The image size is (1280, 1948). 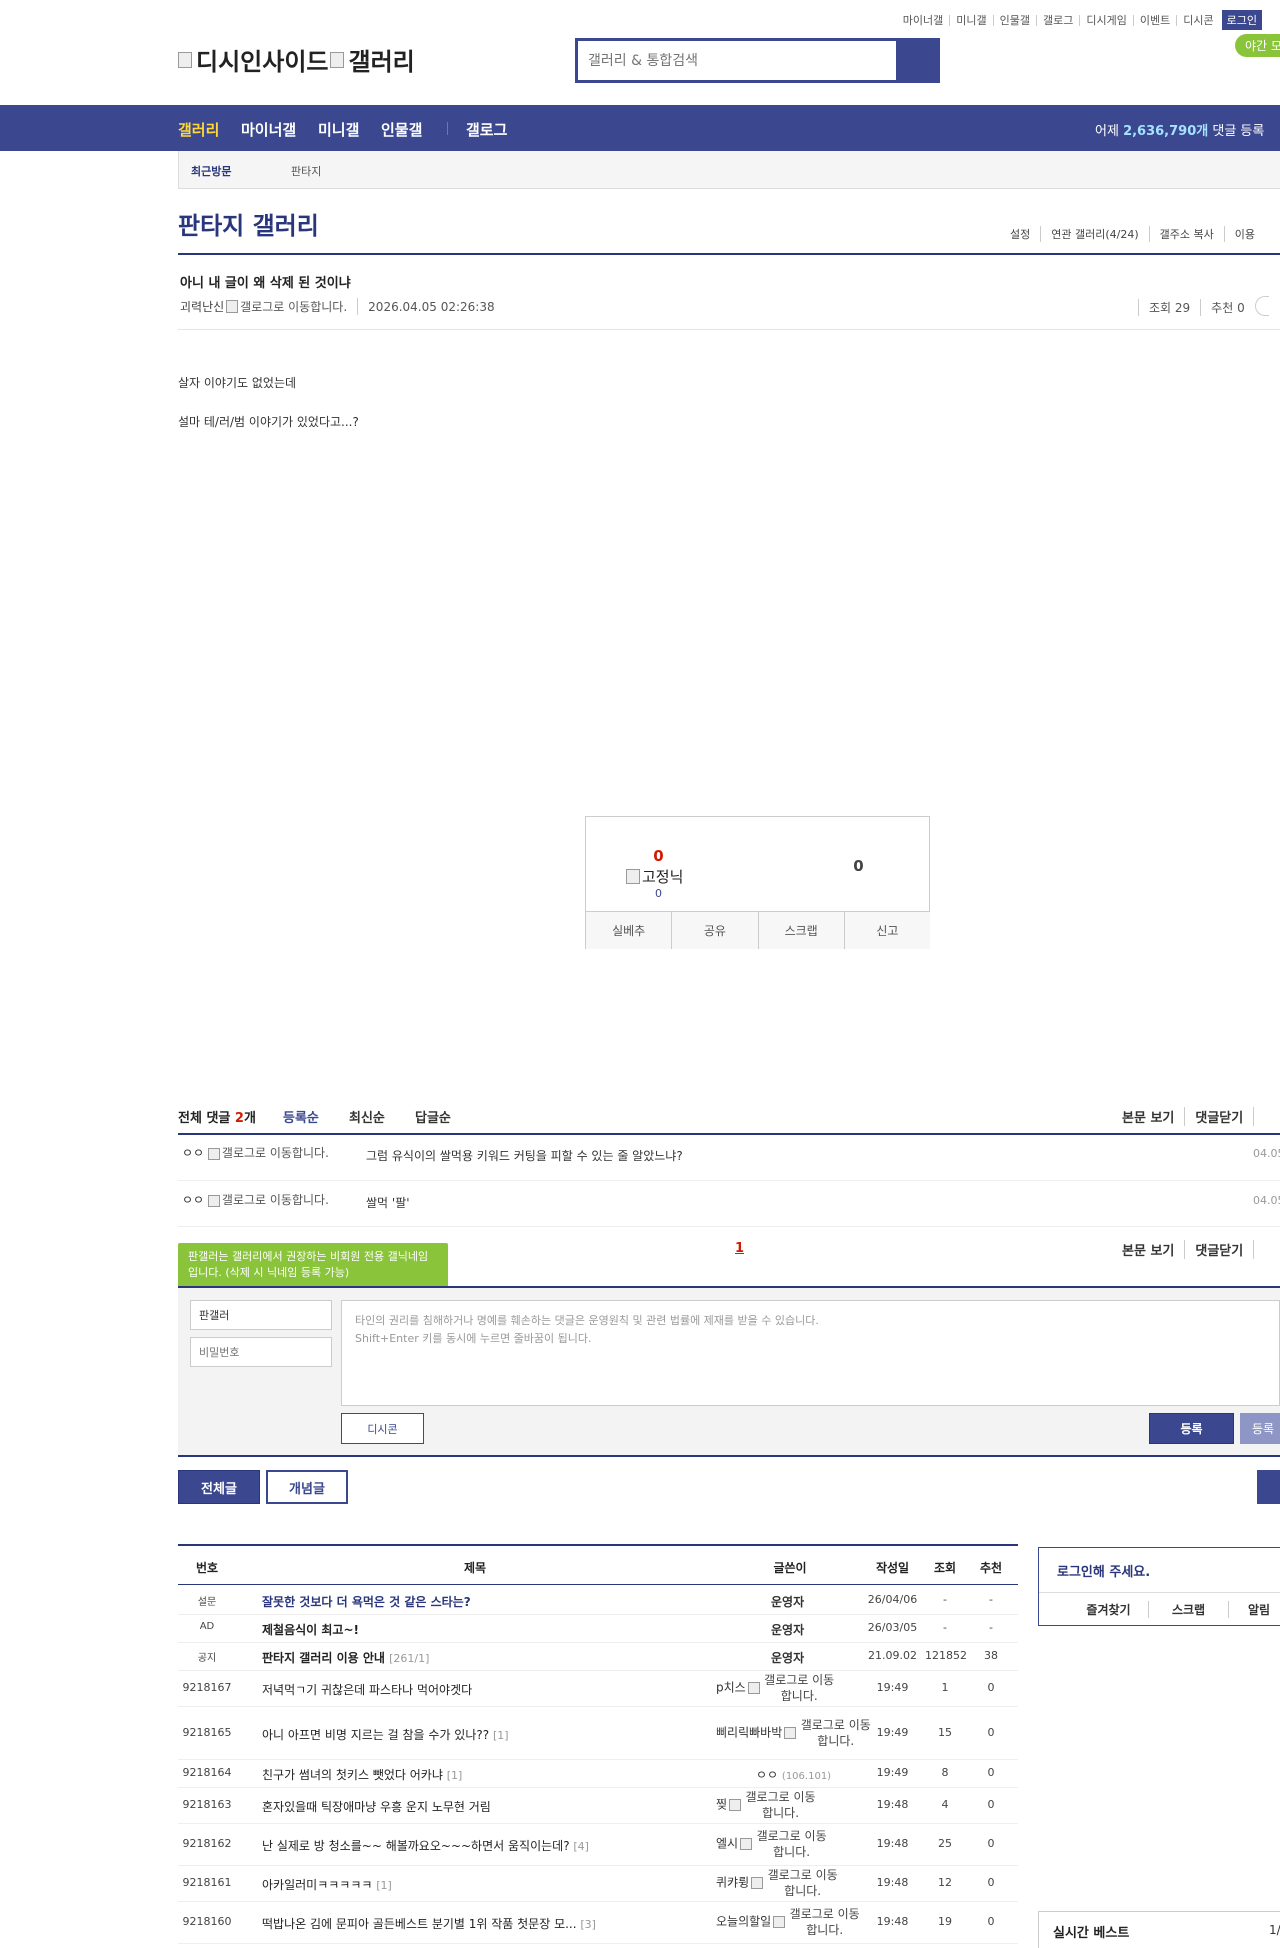 What do you see at coordinates (588, 1924) in the screenshot?
I see `row-comment-count: [3]` at bounding box center [588, 1924].